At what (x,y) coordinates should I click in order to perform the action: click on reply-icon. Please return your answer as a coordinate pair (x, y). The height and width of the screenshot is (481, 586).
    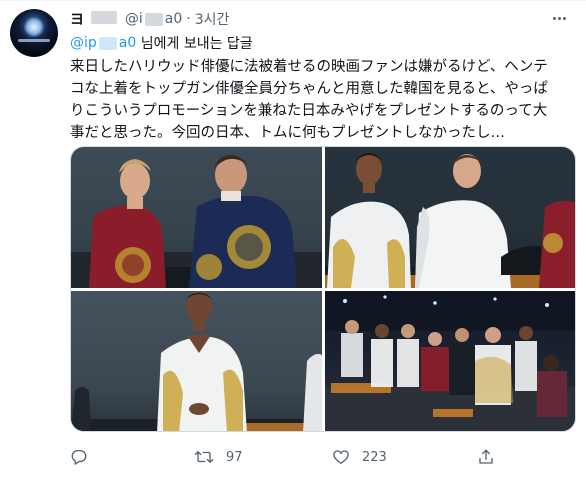
    Looking at the image, I should click on (79, 457).